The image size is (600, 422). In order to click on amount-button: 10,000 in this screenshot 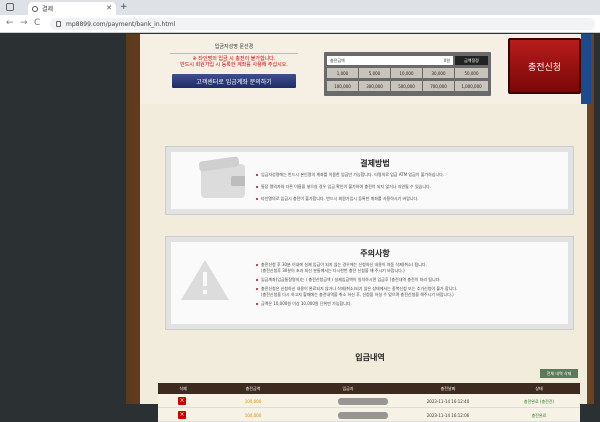, I will do `click(406, 73)`.